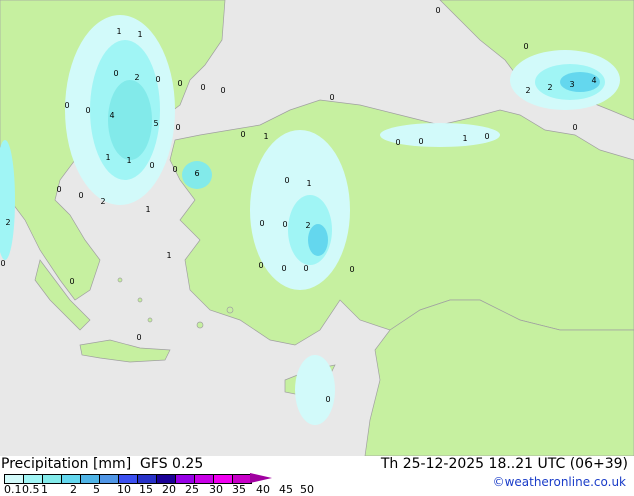 The width and height of the screenshot is (634, 496). I want to click on map-value-label: 3, so click(571, 84).